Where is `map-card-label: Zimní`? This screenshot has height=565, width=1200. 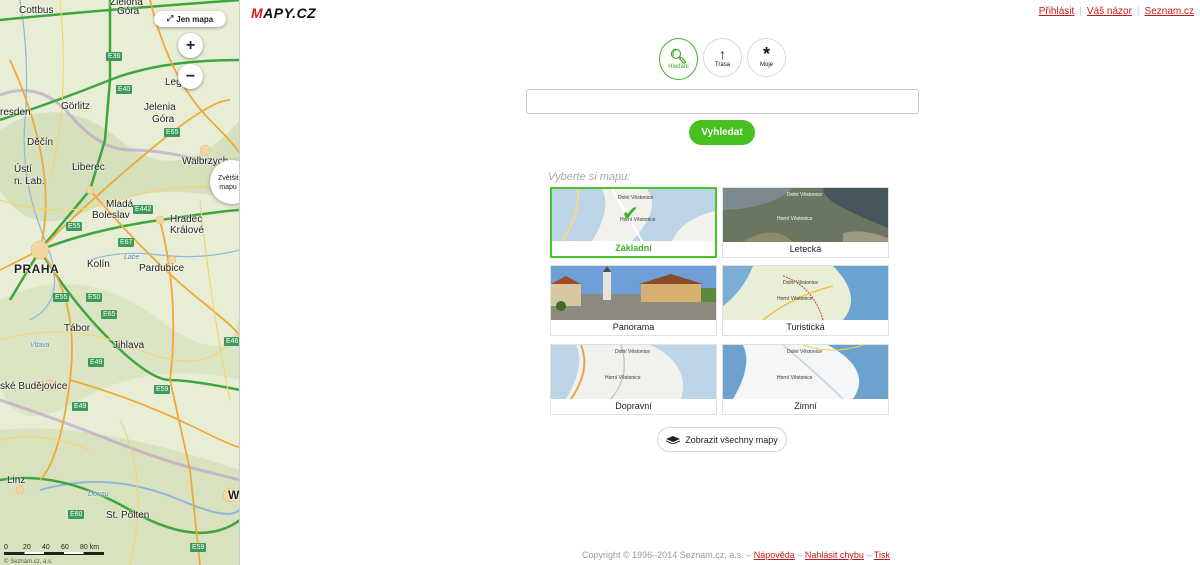
map-card-label: Zimní is located at coordinates (805, 406).